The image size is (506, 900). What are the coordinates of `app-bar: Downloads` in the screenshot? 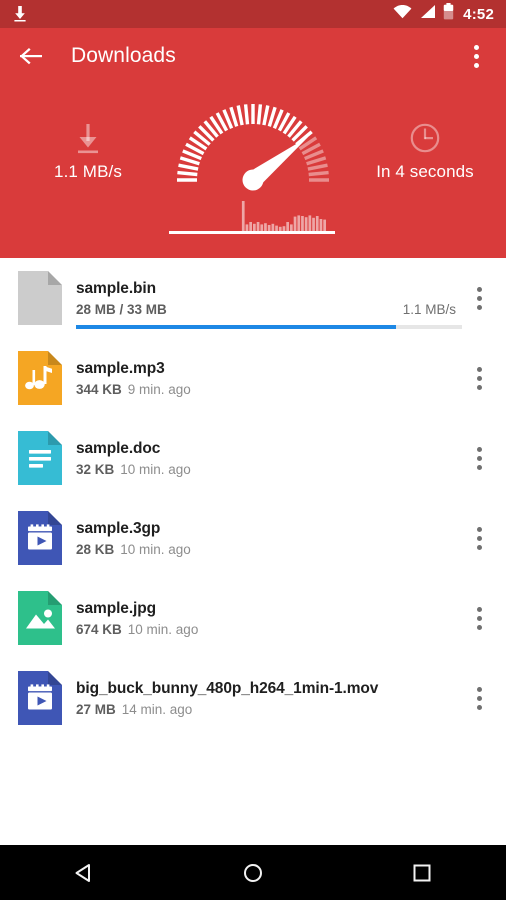 It's located at (253, 56).